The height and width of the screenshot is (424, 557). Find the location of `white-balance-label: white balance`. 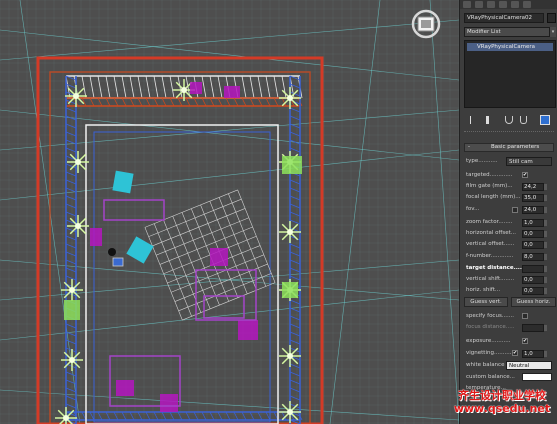

white-balance-label: white balance is located at coordinates (485, 365).